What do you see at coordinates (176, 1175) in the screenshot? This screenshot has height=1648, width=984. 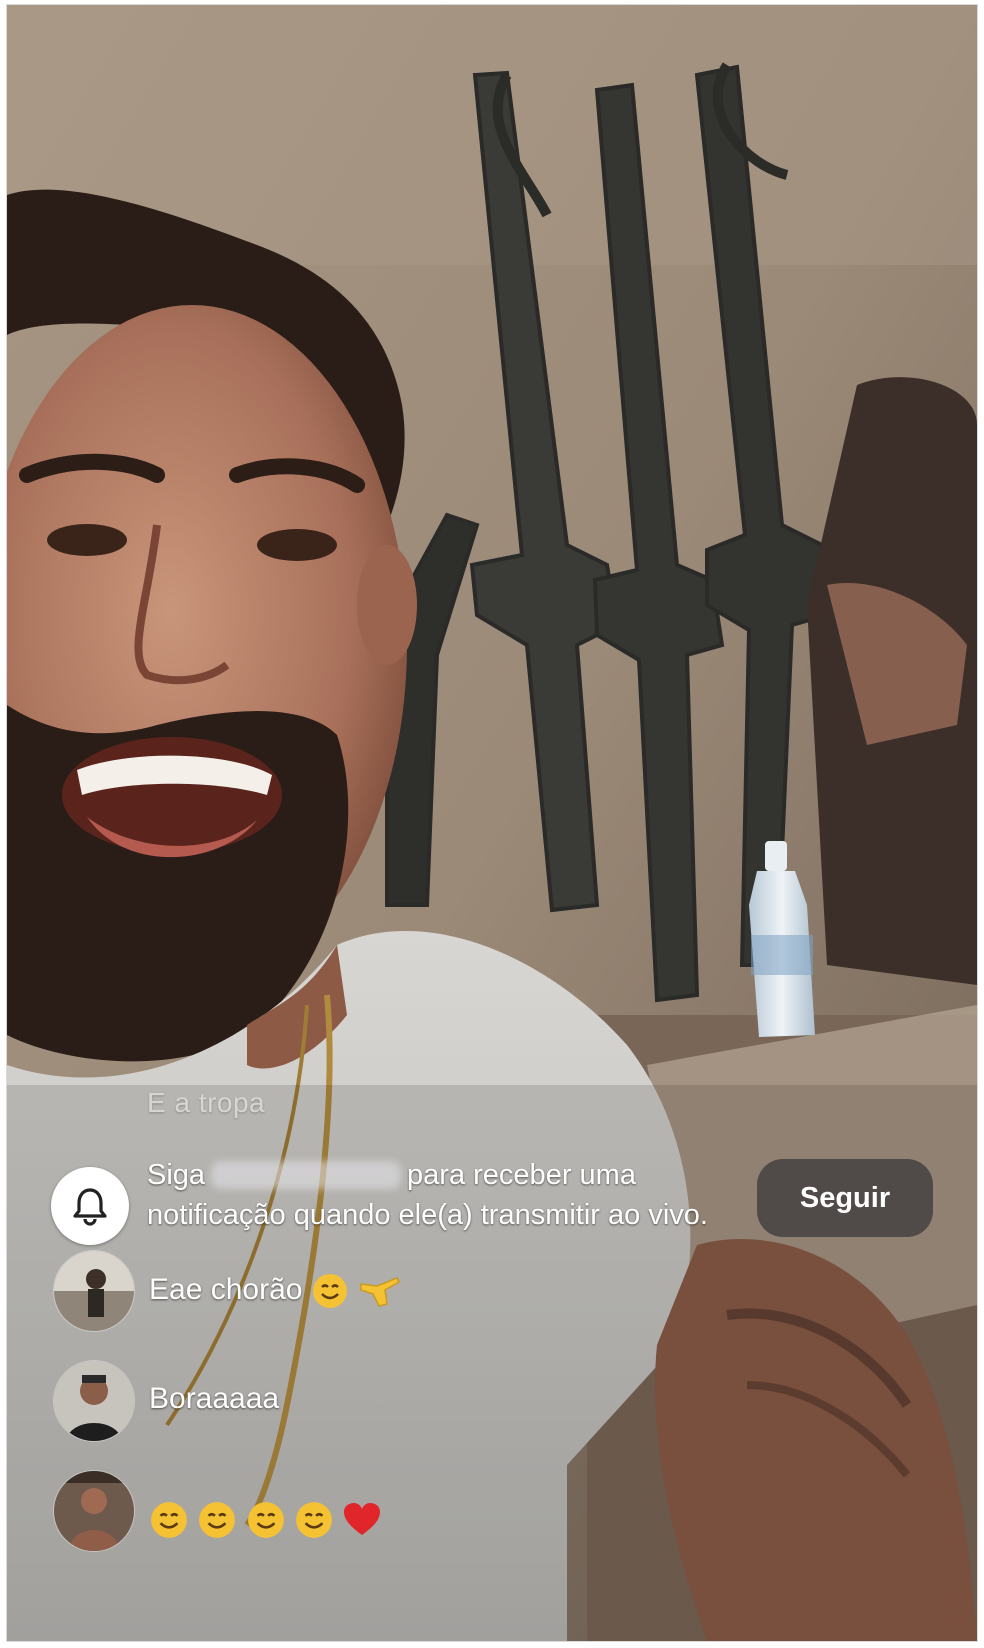 I see `follow-prefix: Siga` at bounding box center [176, 1175].